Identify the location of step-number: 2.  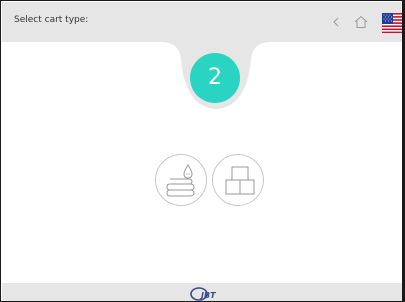
(215, 77).